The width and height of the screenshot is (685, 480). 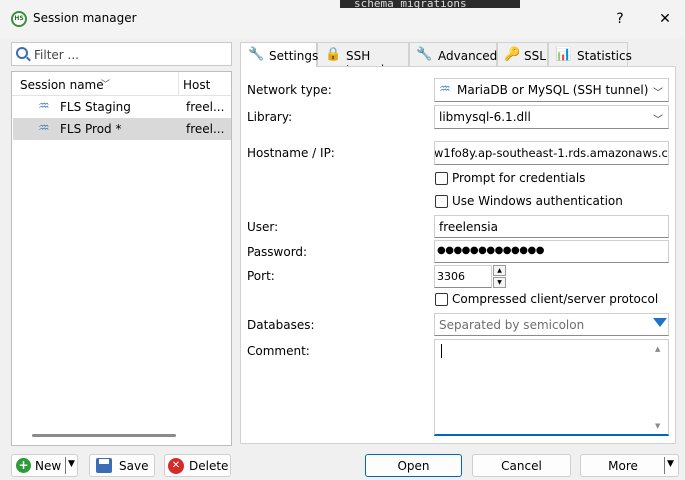 I want to click on open-button-label: Open, so click(x=413, y=466).